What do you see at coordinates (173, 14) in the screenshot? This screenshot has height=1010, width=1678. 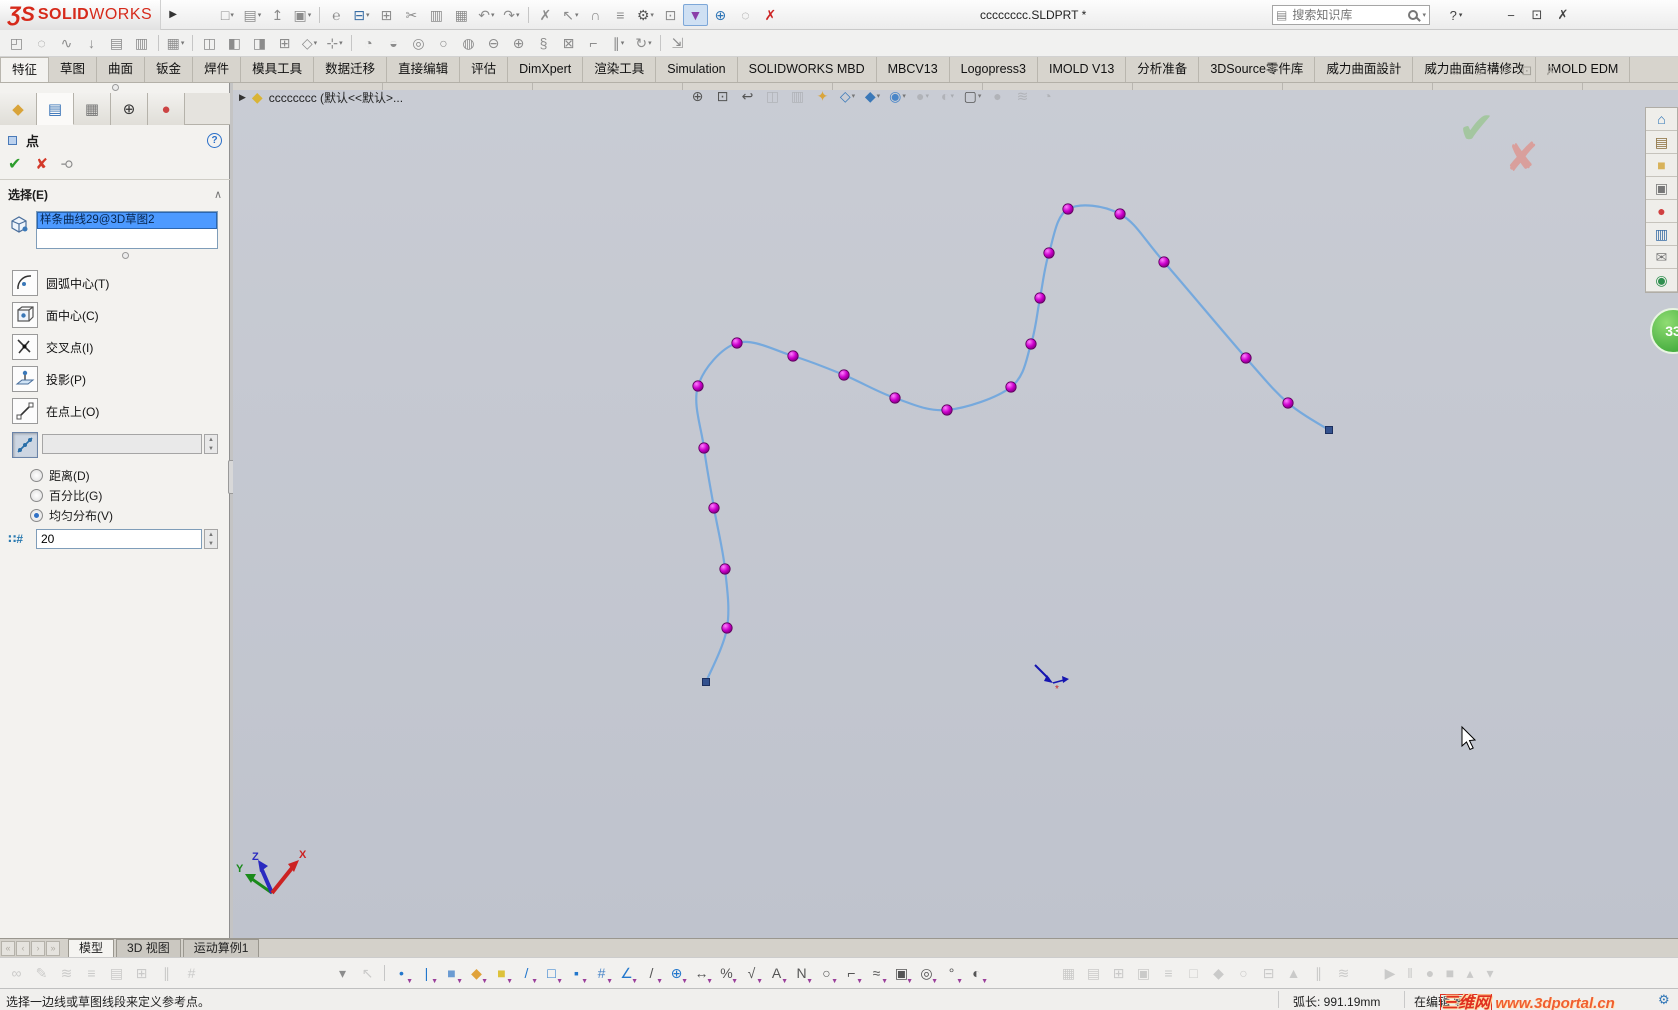 I see `menu-flyout-arrow: ▶` at bounding box center [173, 14].